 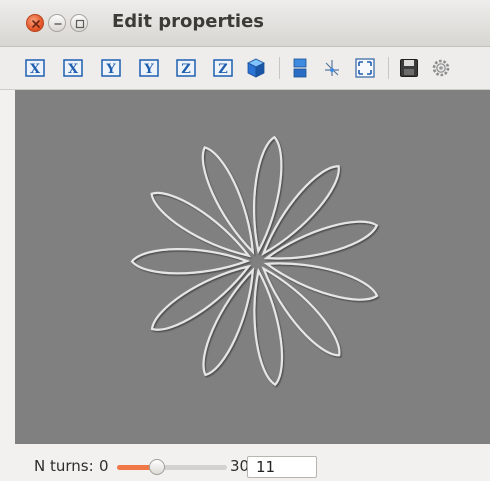 I want to click on save-button, so click(x=409, y=68).